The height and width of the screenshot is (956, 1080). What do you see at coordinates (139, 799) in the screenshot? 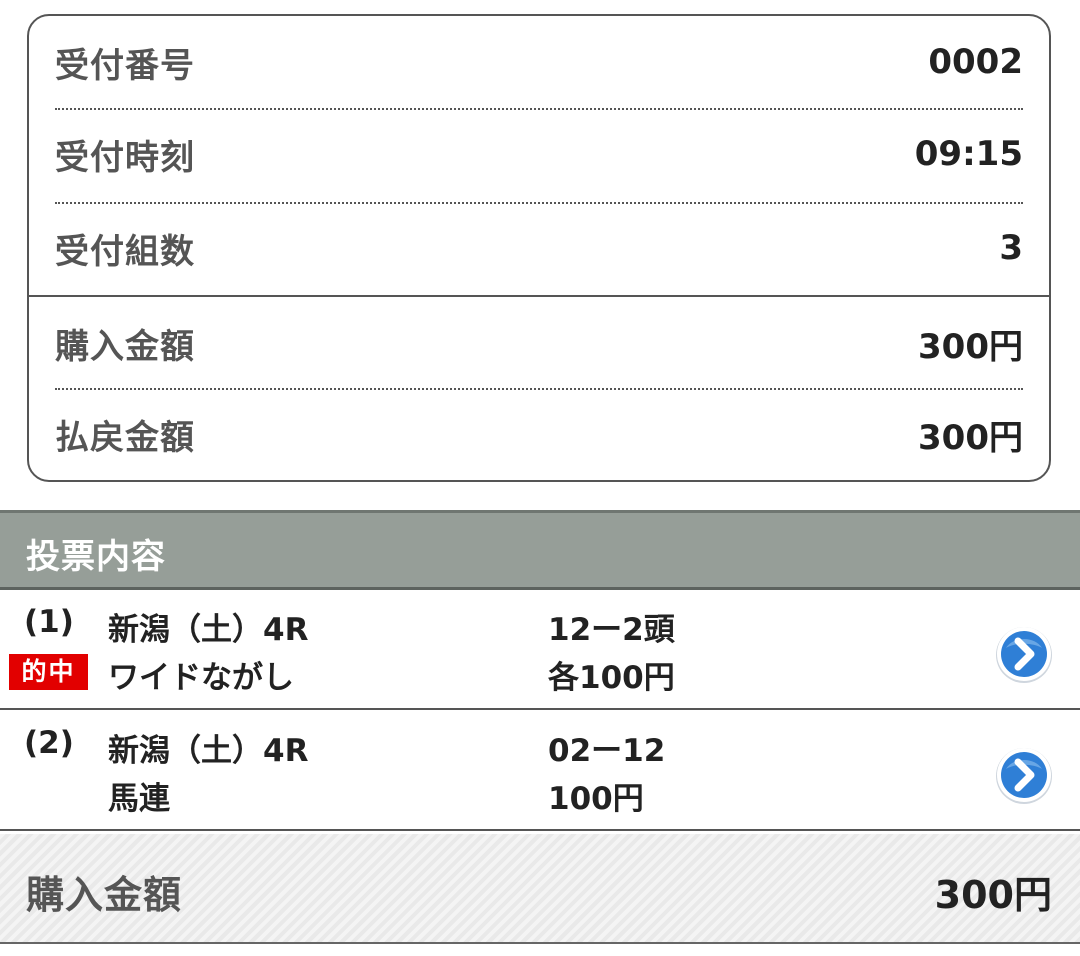
I see `bet-type: 馬連` at bounding box center [139, 799].